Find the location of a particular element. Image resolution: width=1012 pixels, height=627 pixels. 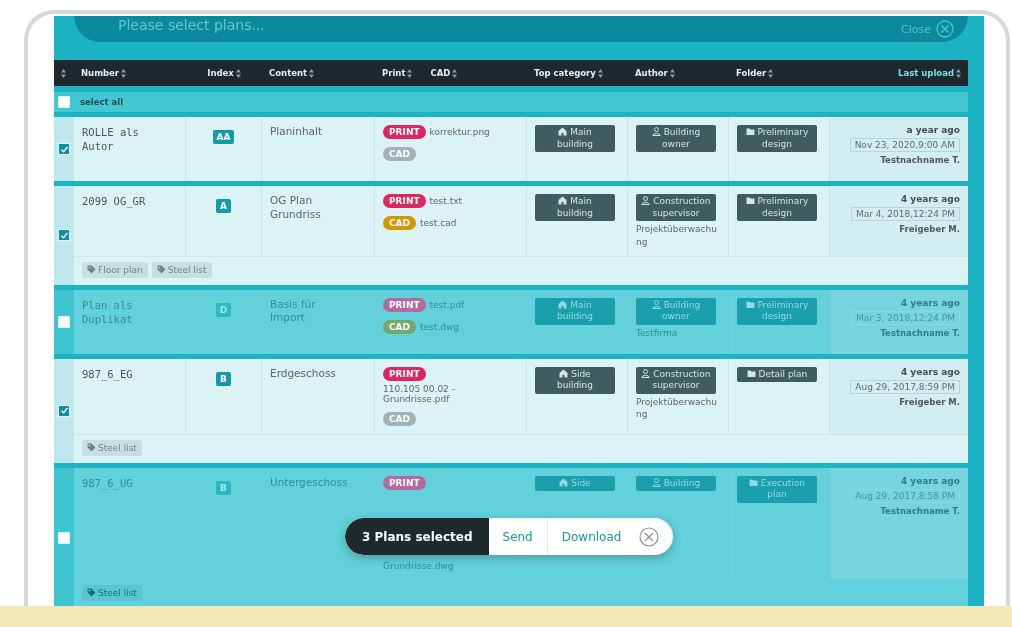

file-name: korrektur.png is located at coordinates (459, 132).